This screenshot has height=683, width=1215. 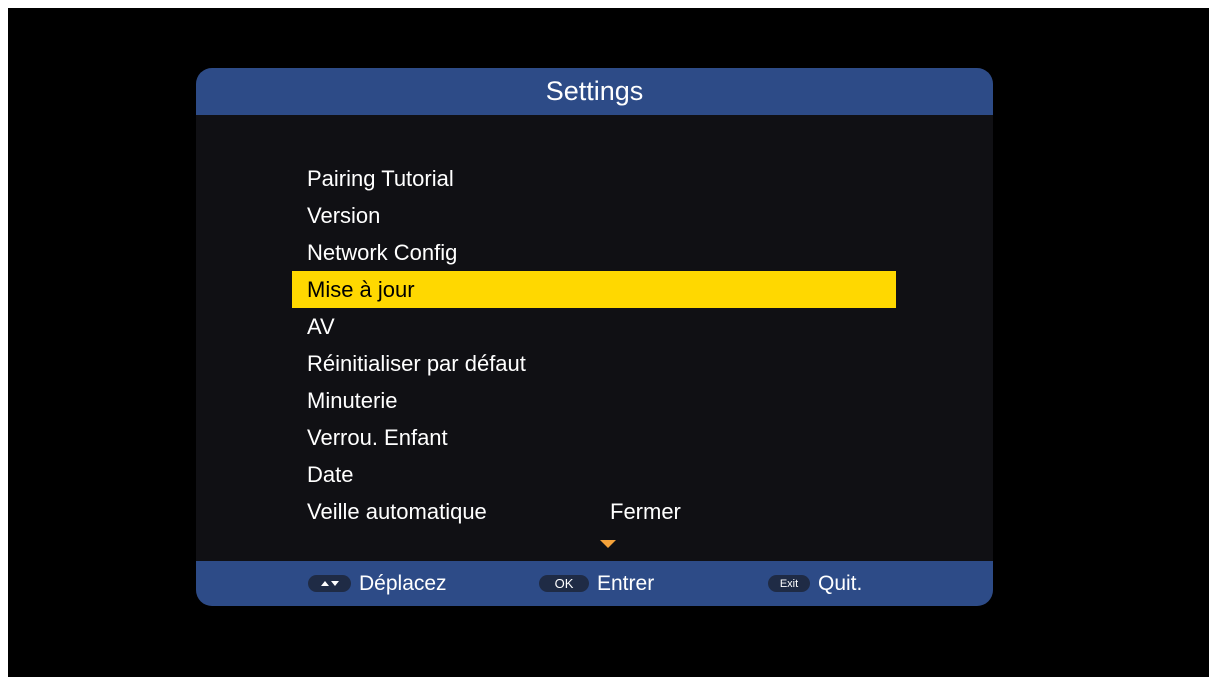 I want to click on page-title: Settings, so click(x=594, y=91).